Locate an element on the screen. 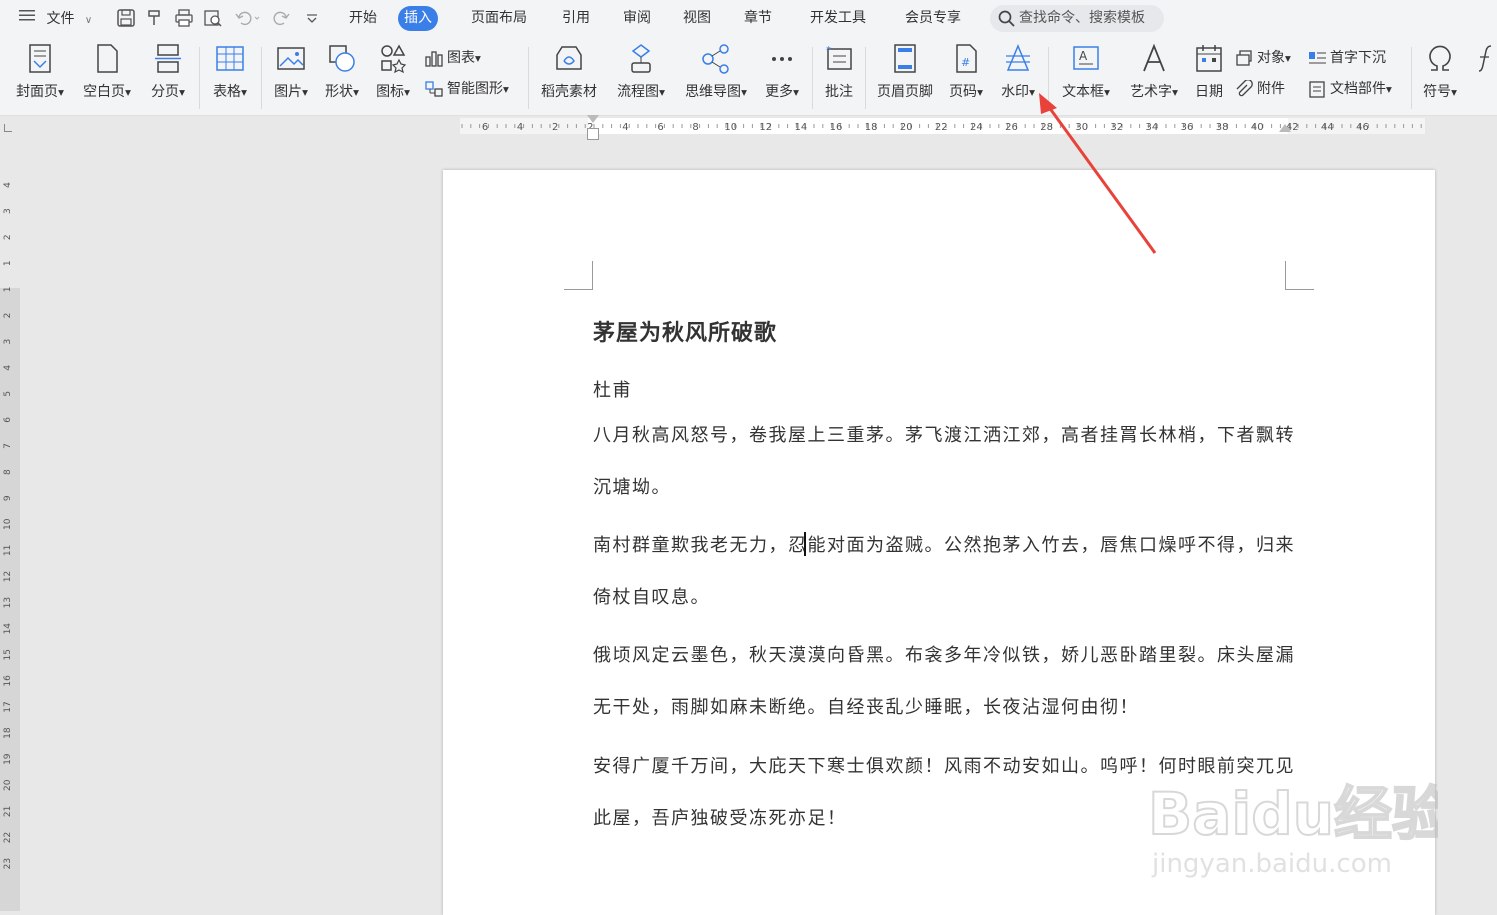  ruler-label: 2 is located at coordinates (8, 237).